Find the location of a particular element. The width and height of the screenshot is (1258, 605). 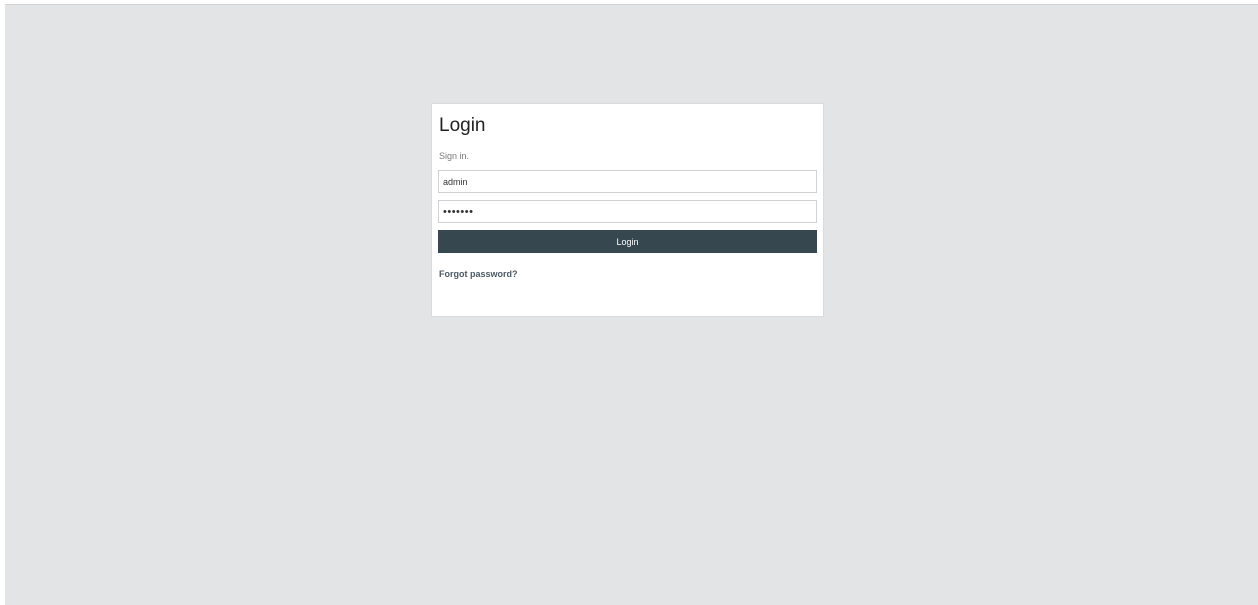

login-card: Login Sign in. Login Forgot password? is located at coordinates (627, 210).